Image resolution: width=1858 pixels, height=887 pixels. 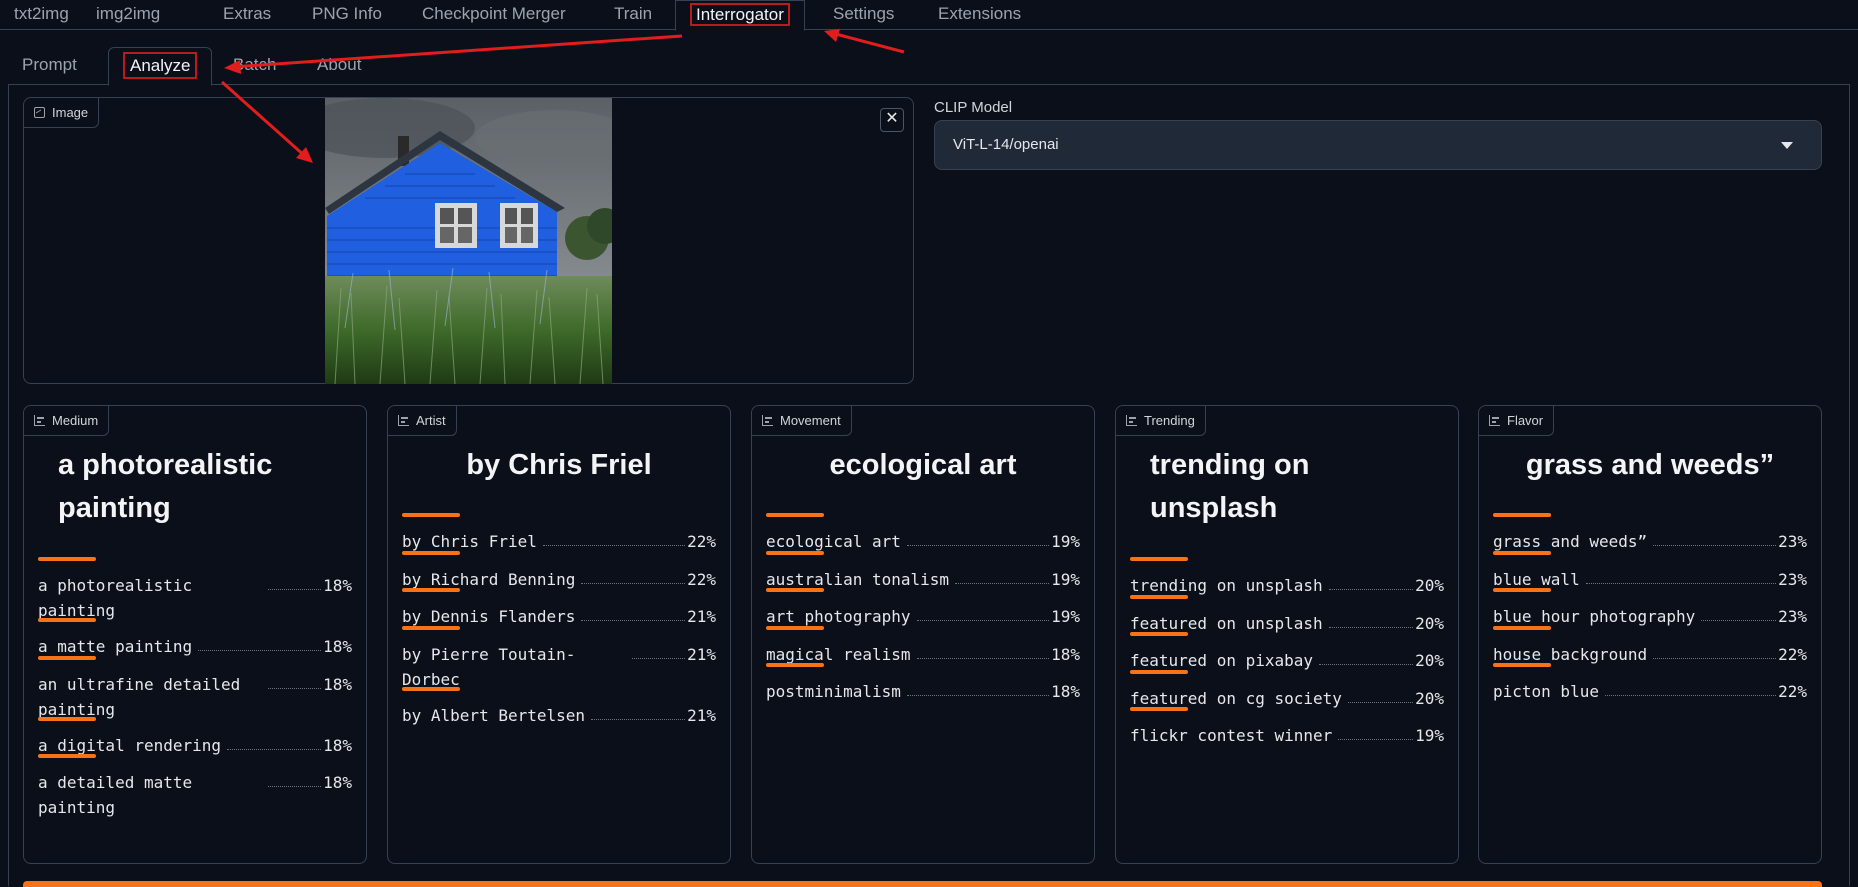 I want to click on subtab-analyze: Analyze, so click(x=160, y=66).